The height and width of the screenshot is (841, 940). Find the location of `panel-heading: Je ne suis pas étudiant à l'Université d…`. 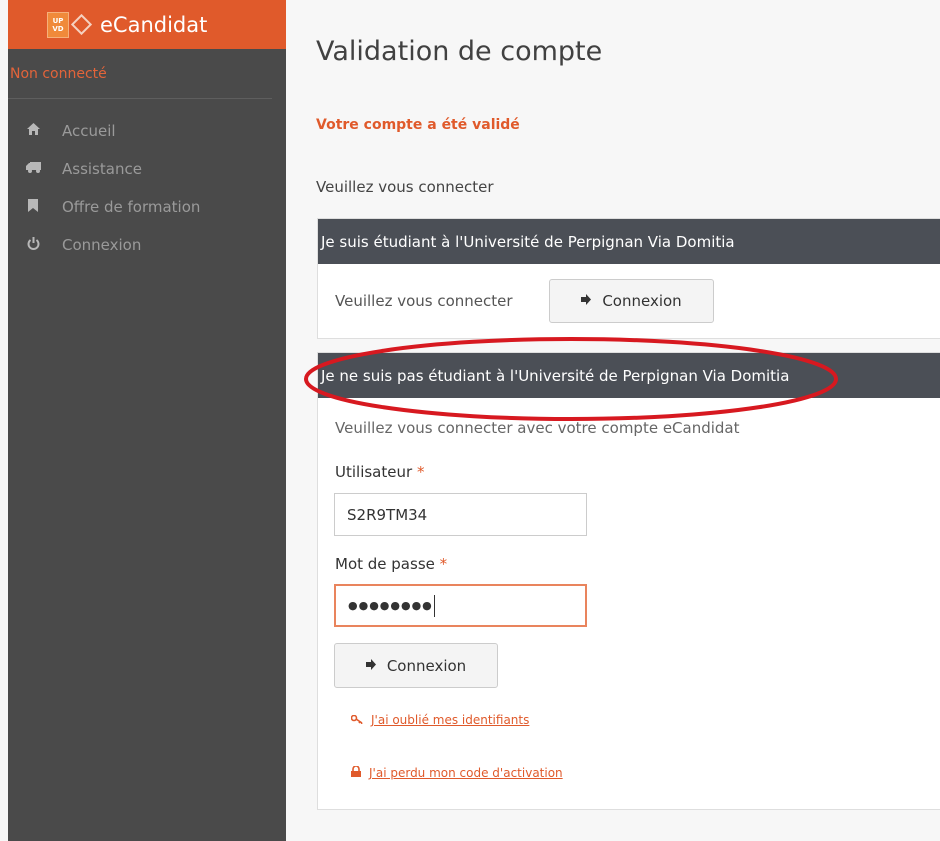

panel-heading: Je ne suis pas étudiant à l'Université d… is located at coordinates (629, 375).